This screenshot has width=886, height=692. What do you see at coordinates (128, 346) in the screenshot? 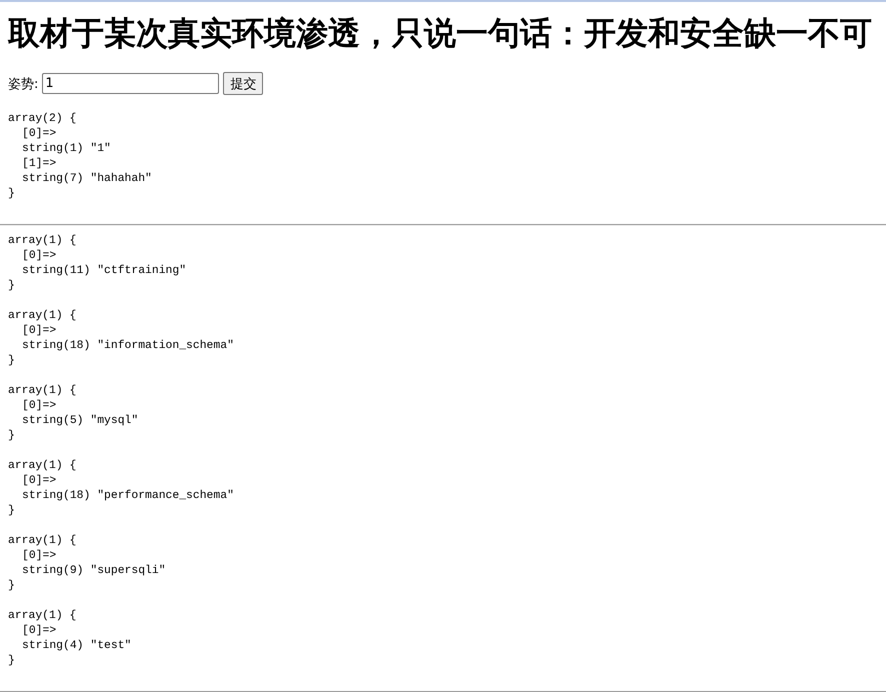
I see `code-line: string(18) "information_schema"` at bounding box center [128, 346].